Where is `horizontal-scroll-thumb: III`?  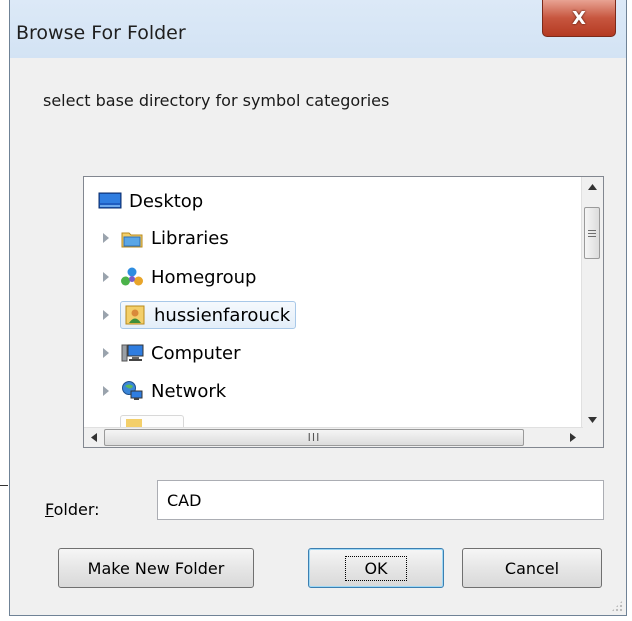
horizontal-scroll-thumb: III is located at coordinates (314, 437).